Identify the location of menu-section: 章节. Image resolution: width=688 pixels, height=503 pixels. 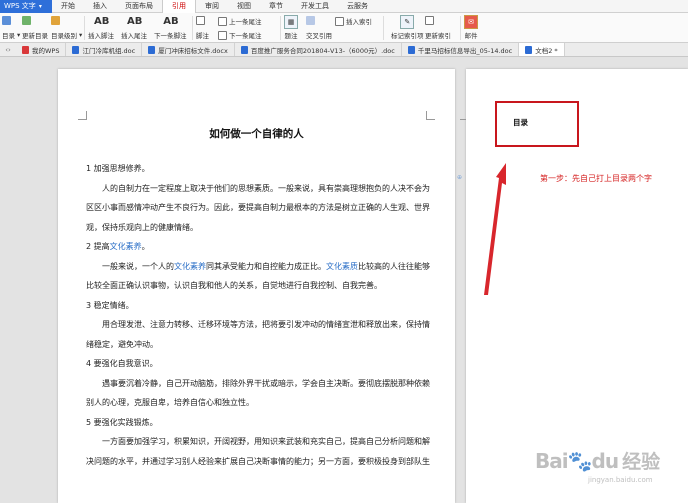
(276, 6).